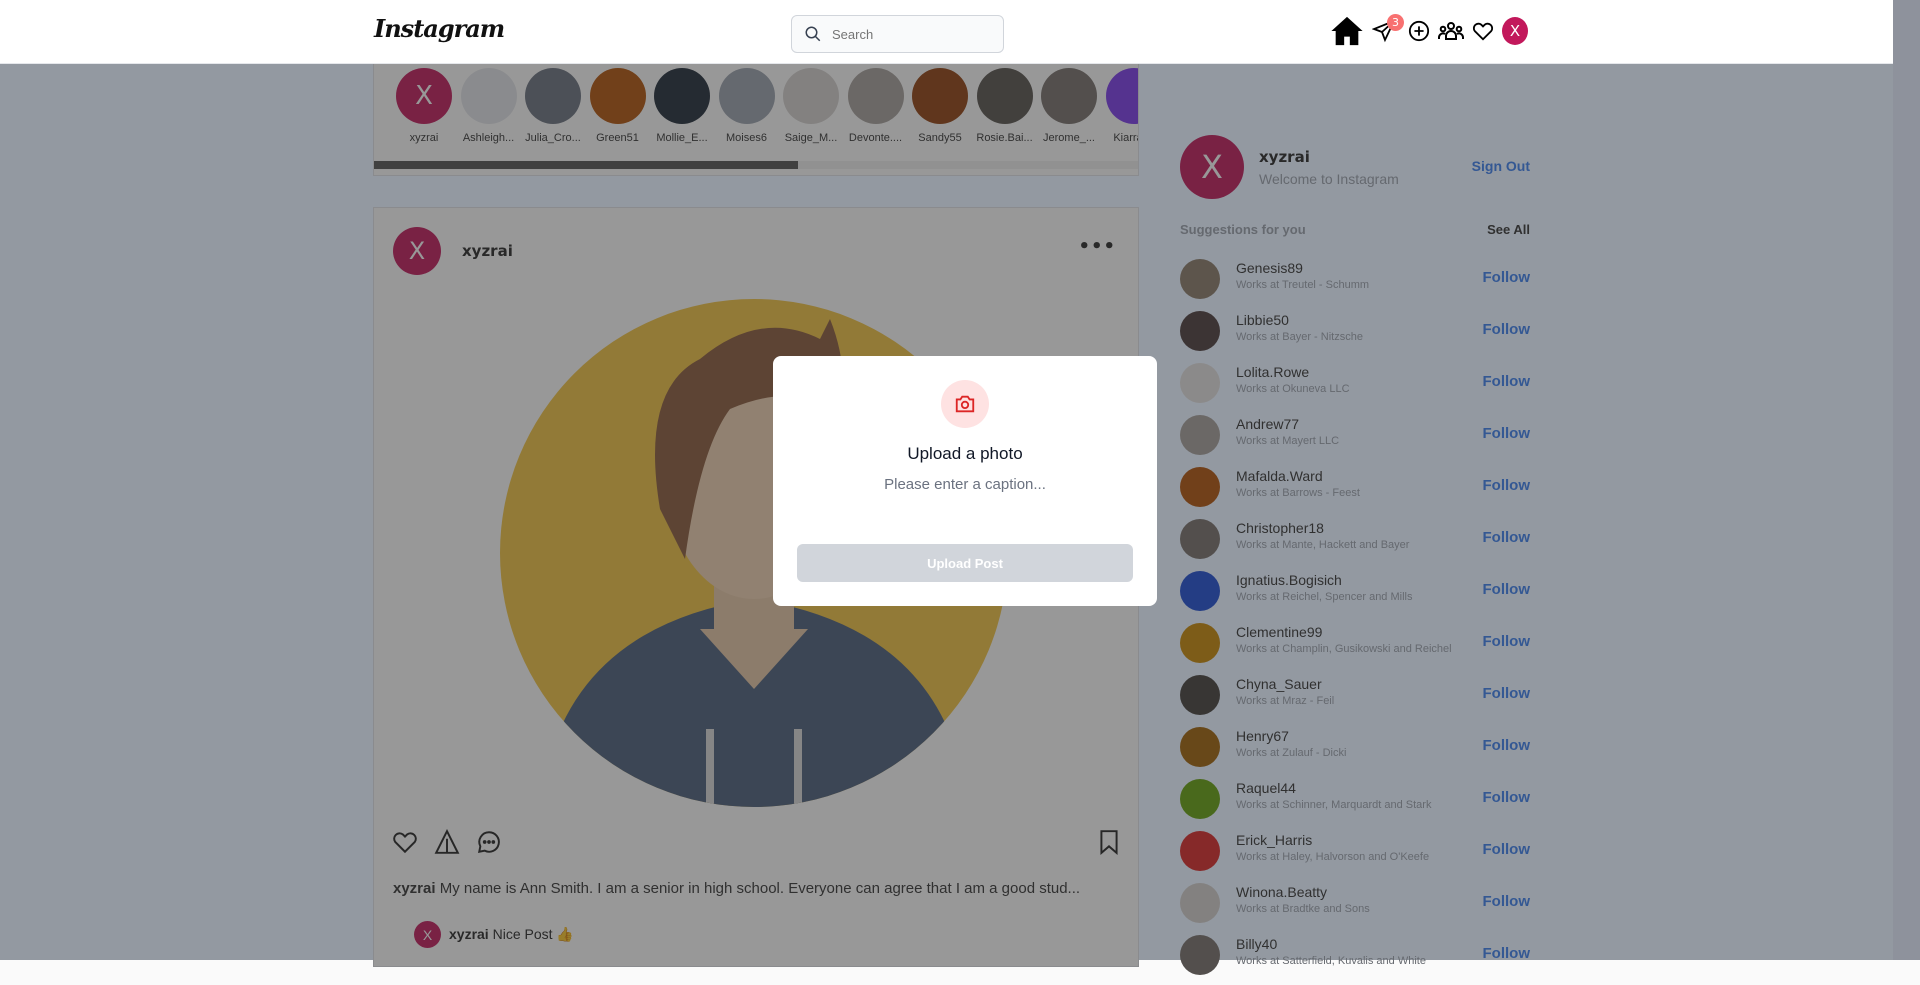 The height and width of the screenshot is (985, 1920). I want to click on stories-scrollbar, so click(756, 165).